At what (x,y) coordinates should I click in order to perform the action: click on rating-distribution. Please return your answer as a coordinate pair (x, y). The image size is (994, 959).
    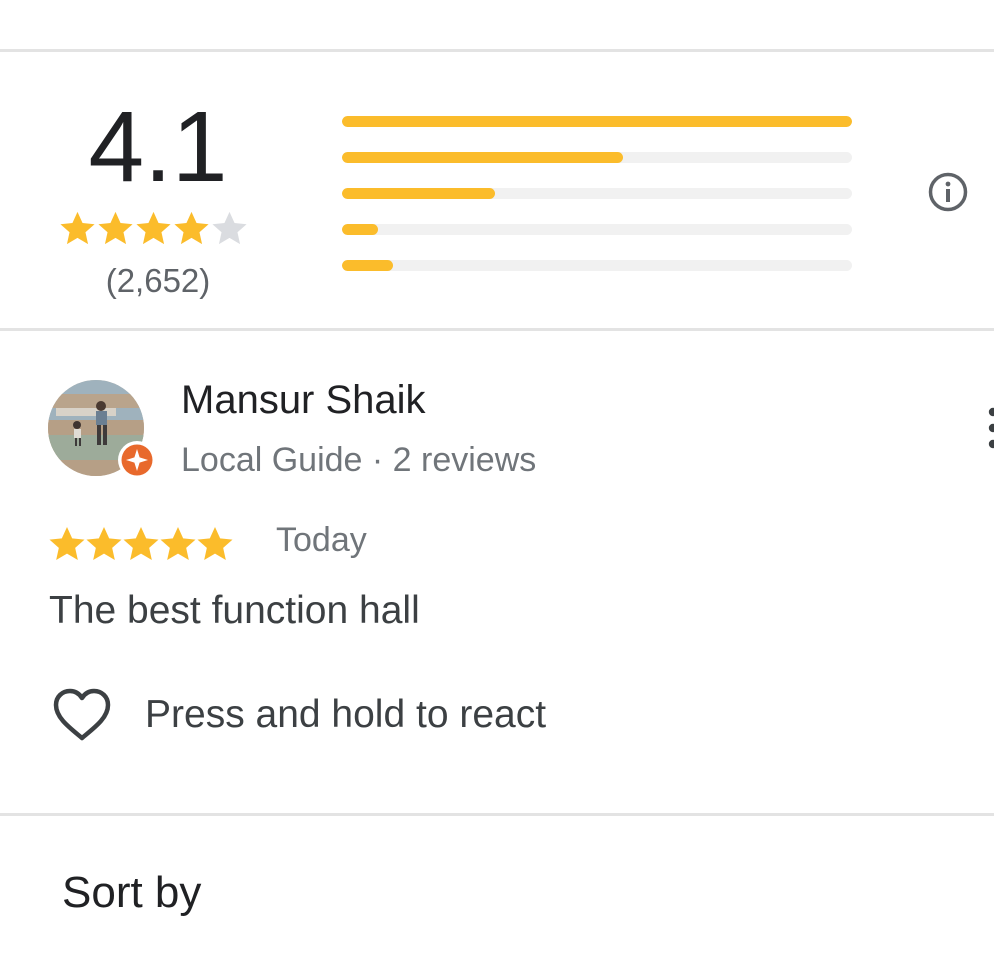
    Looking at the image, I should click on (597, 206).